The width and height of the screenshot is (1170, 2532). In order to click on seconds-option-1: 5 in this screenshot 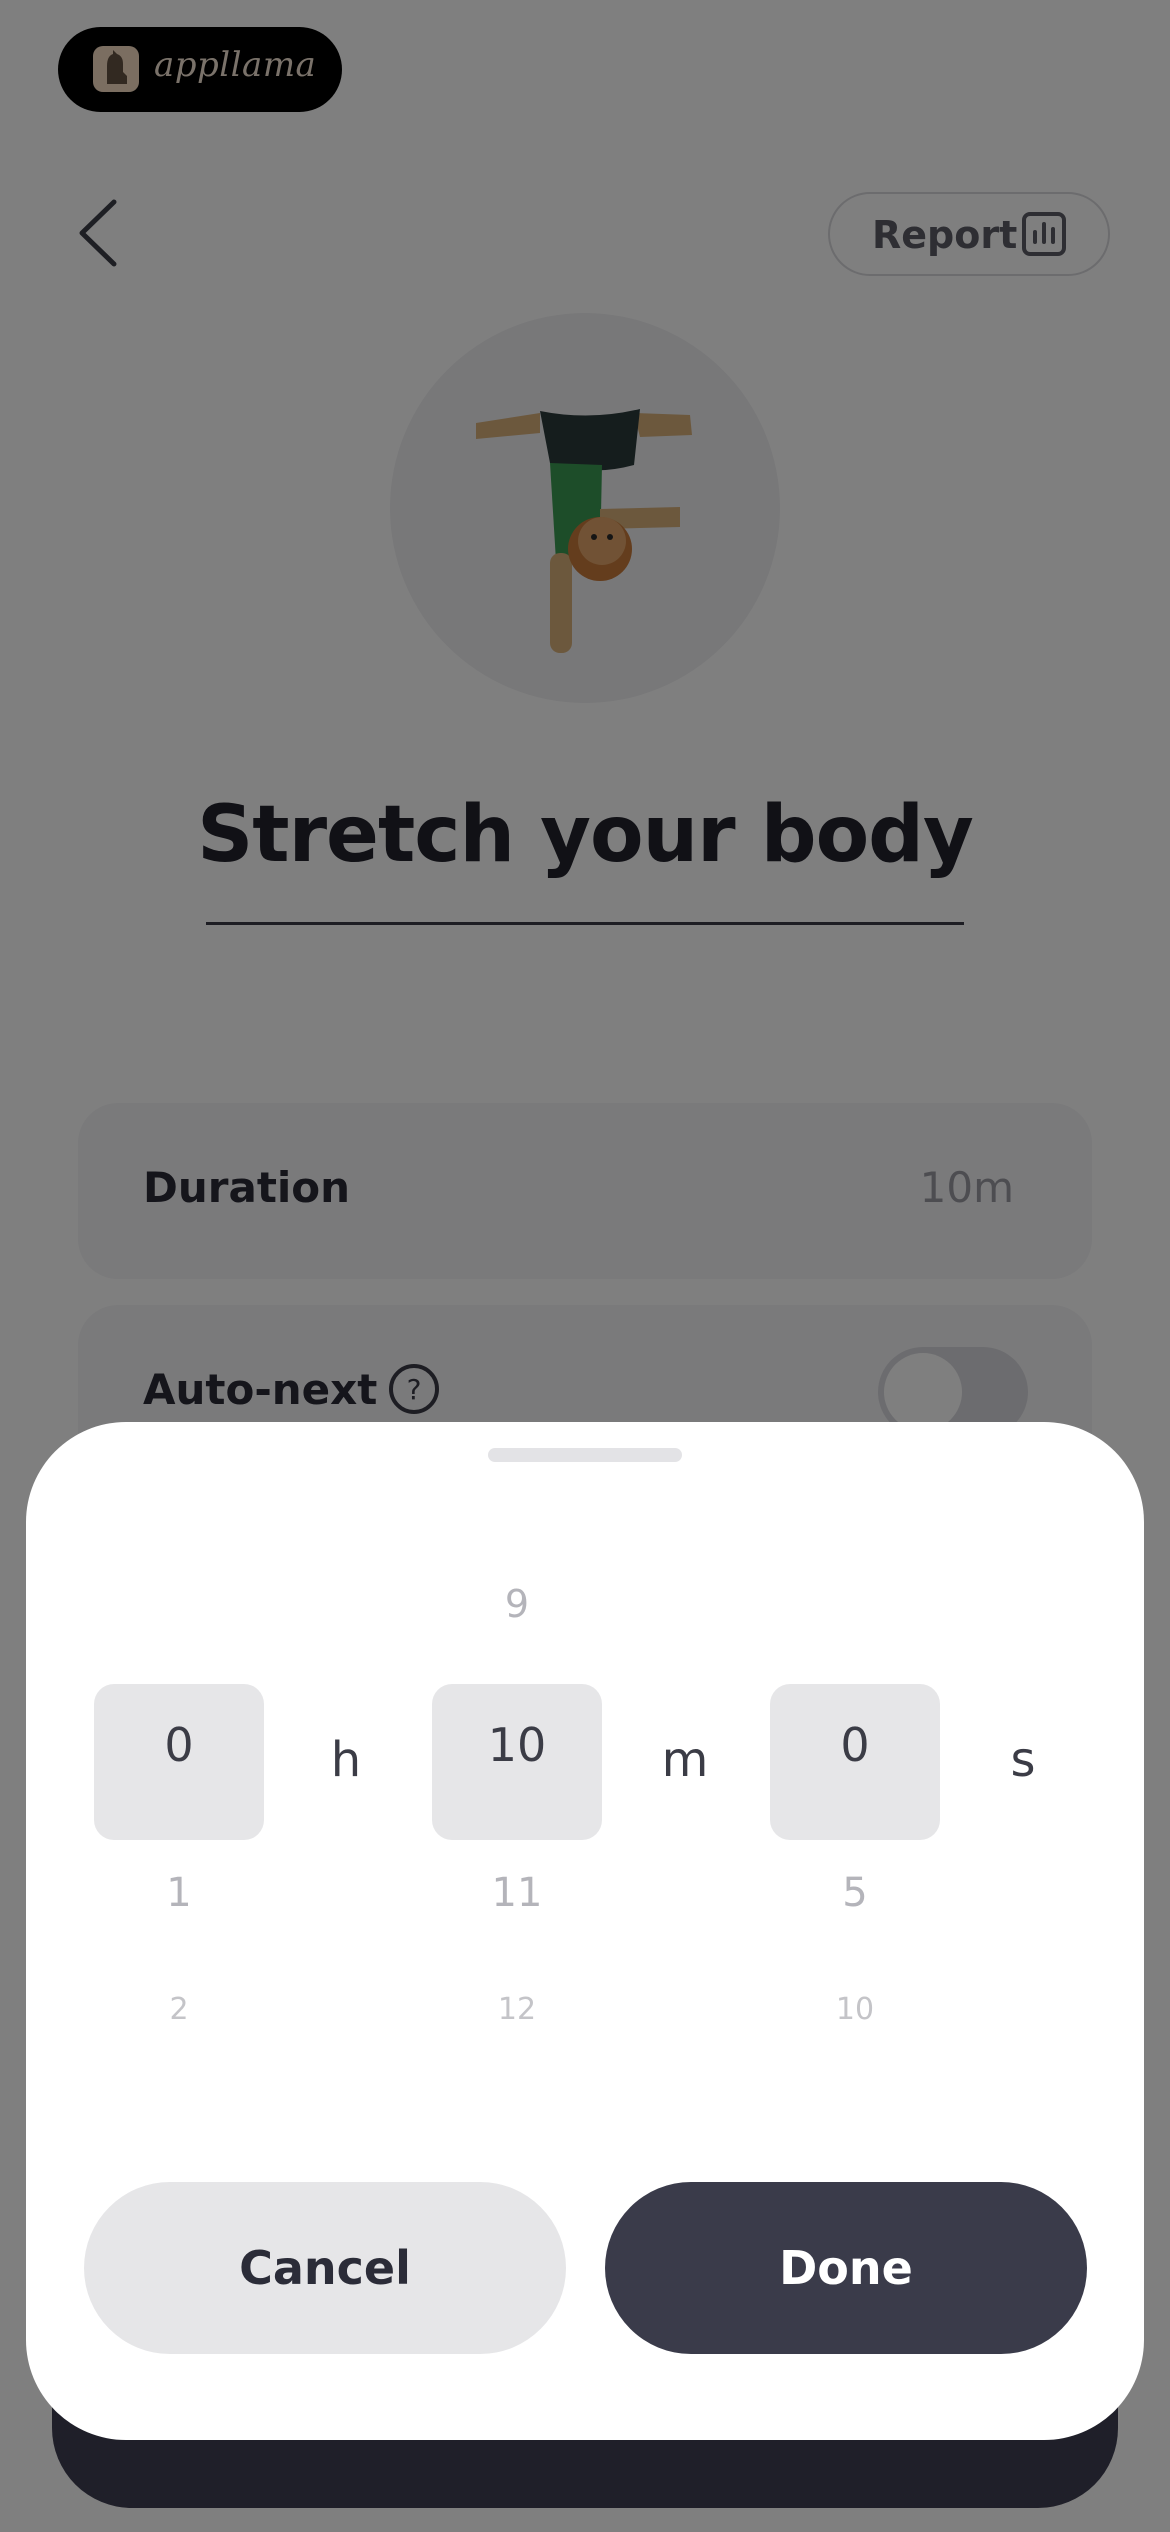, I will do `click(855, 1893)`.